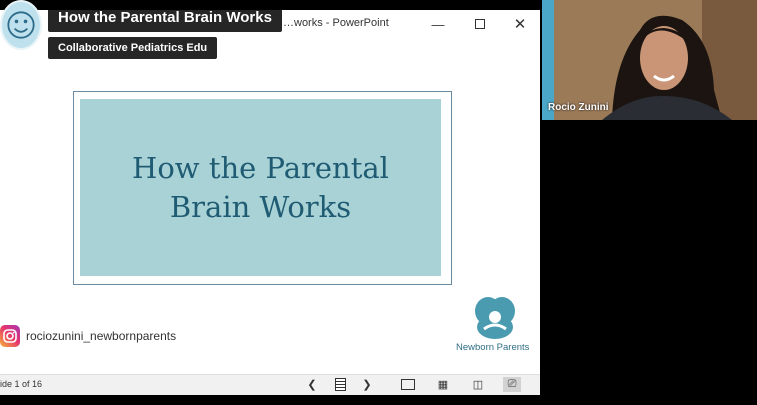  I want to click on minimize-icon: —, so click(438, 24).